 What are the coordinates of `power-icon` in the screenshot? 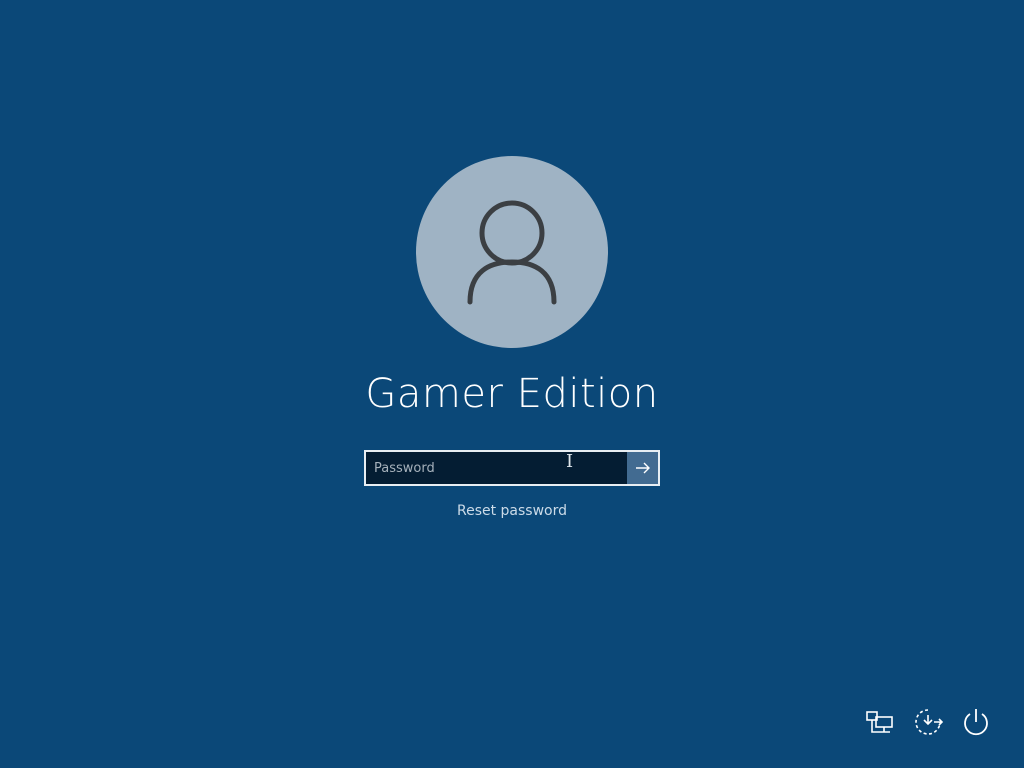 It's located at (976, 722).